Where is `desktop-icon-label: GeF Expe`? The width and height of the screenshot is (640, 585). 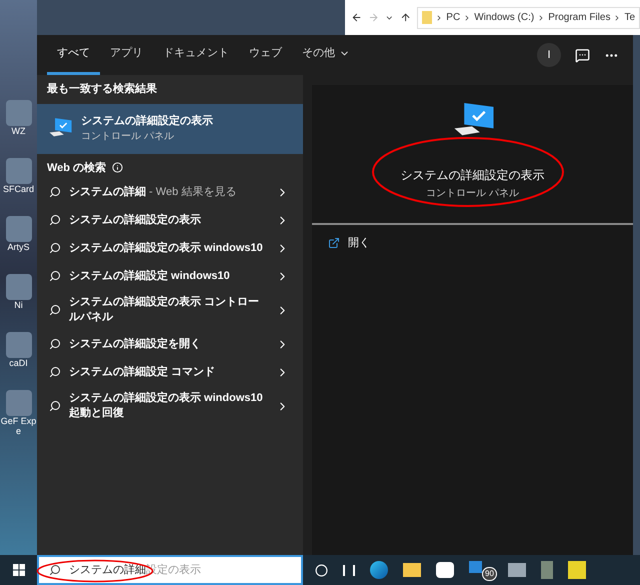 desktop-icon-label: GeF Expe is located at coordinates (18, 426).